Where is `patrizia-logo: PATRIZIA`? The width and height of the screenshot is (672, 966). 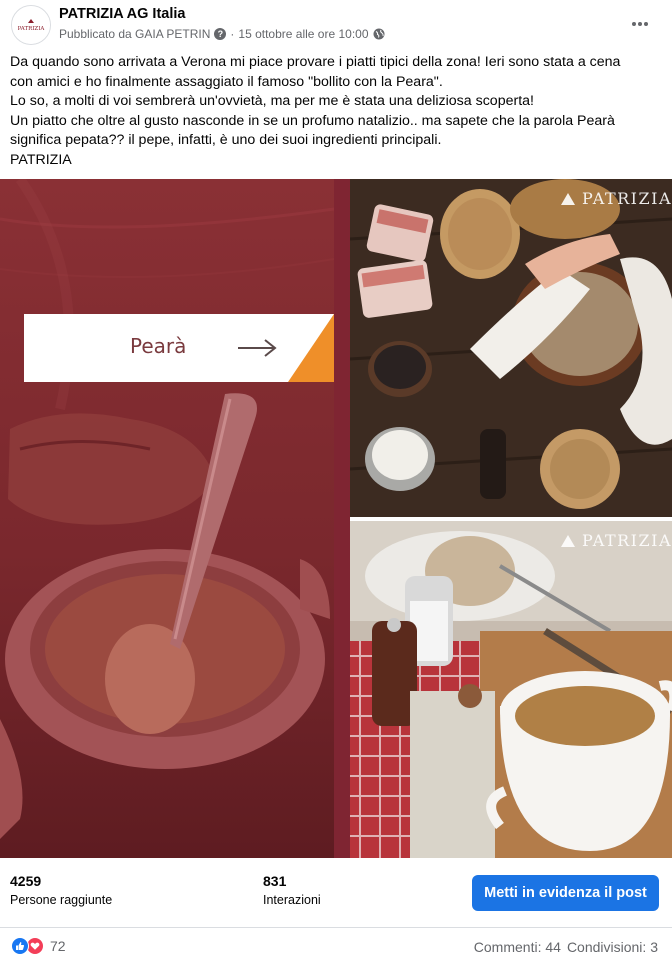 patrizia-logo: PATRIZIA is located at coordinates (31, 25).